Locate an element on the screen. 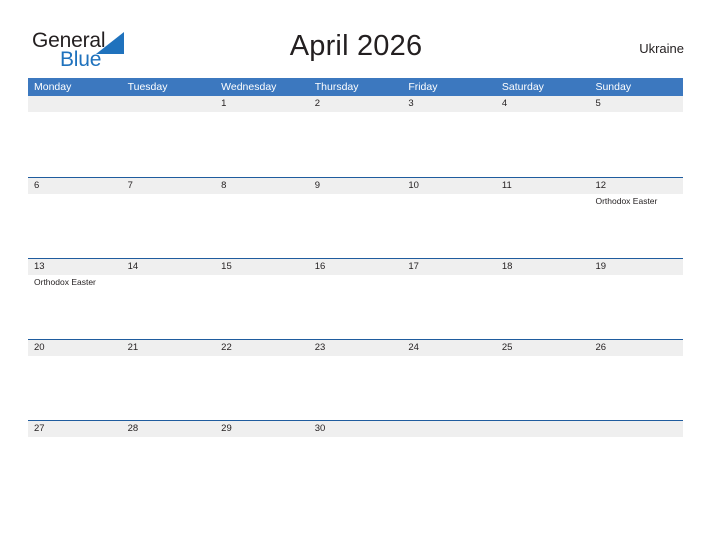  weekday-header-tuesday: Tuesday is located at coordinates (147, 87).